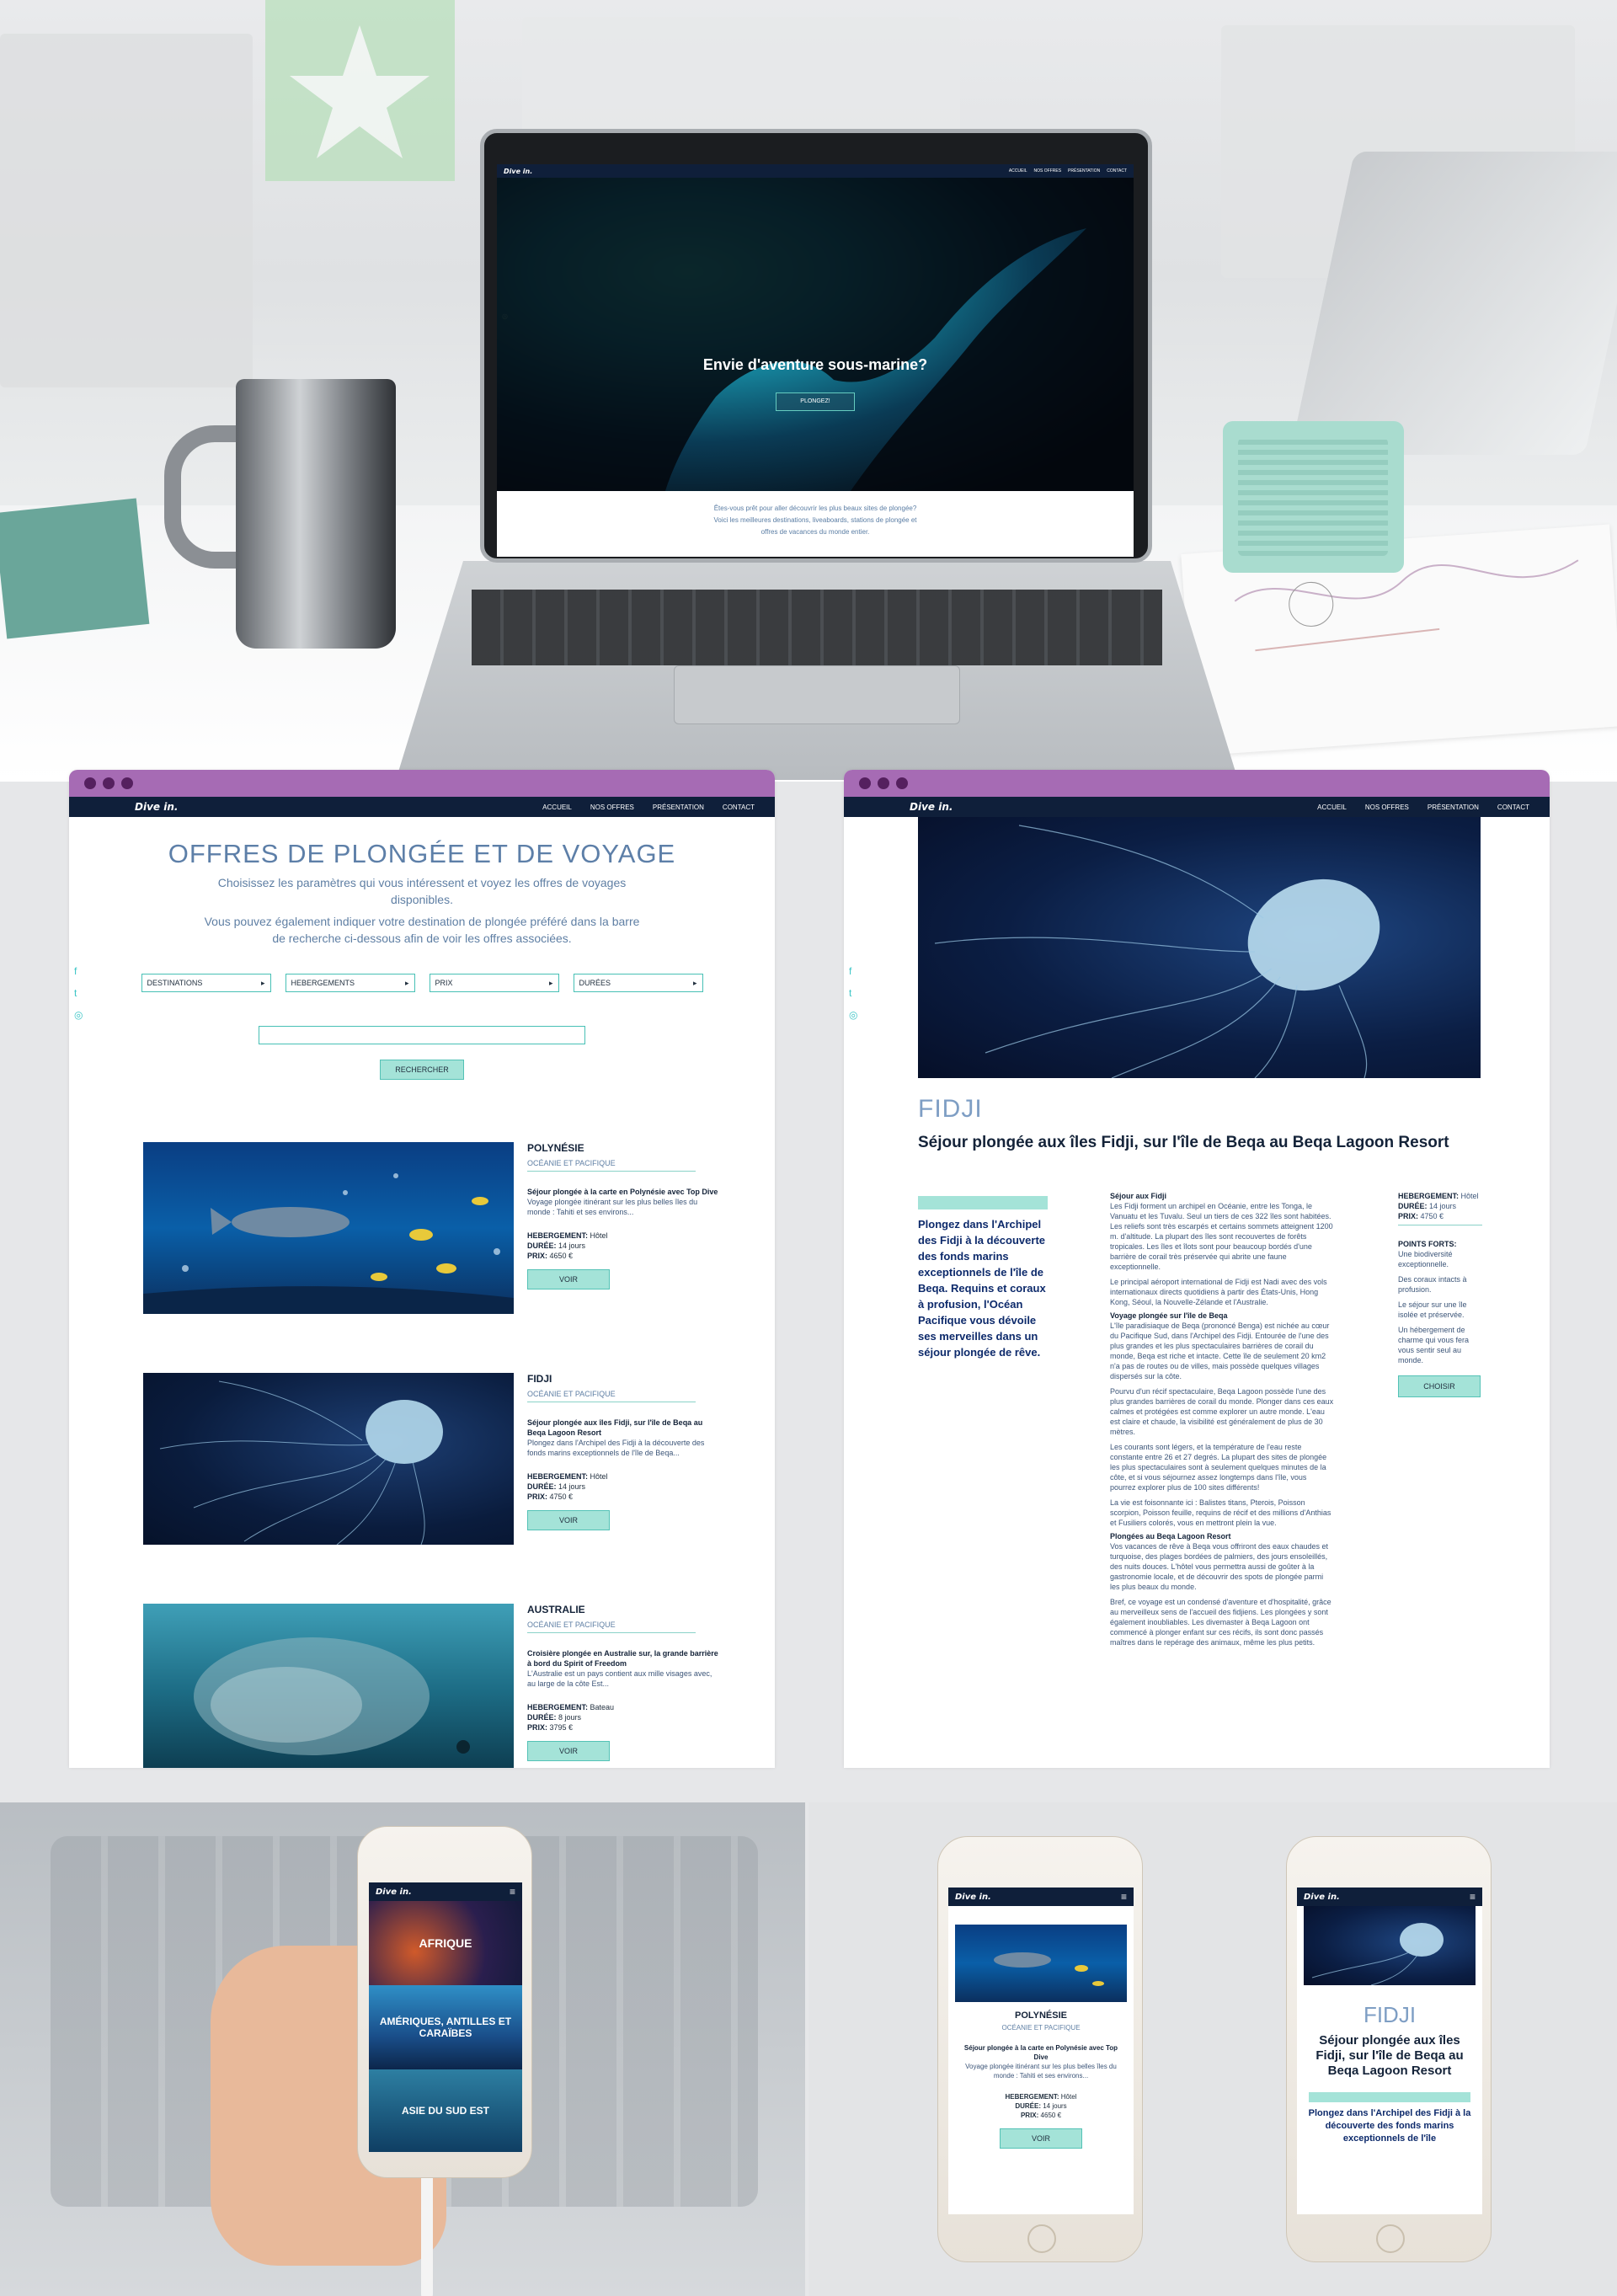  I want to click on hero-banner: ◎ Envie d'aventure sous-marine? PLONGEZ!, so click(815, 334).